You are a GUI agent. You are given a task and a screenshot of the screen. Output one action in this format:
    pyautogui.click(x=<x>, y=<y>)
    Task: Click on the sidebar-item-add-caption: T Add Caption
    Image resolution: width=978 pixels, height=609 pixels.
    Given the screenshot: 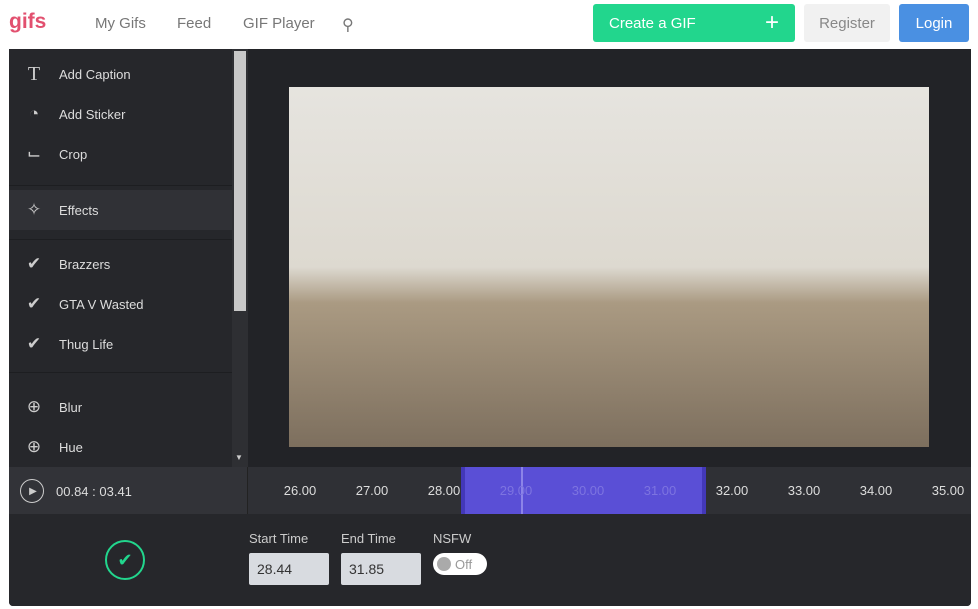 What is the action you would take?
    pyautogui.click(x=120, y=74)
    